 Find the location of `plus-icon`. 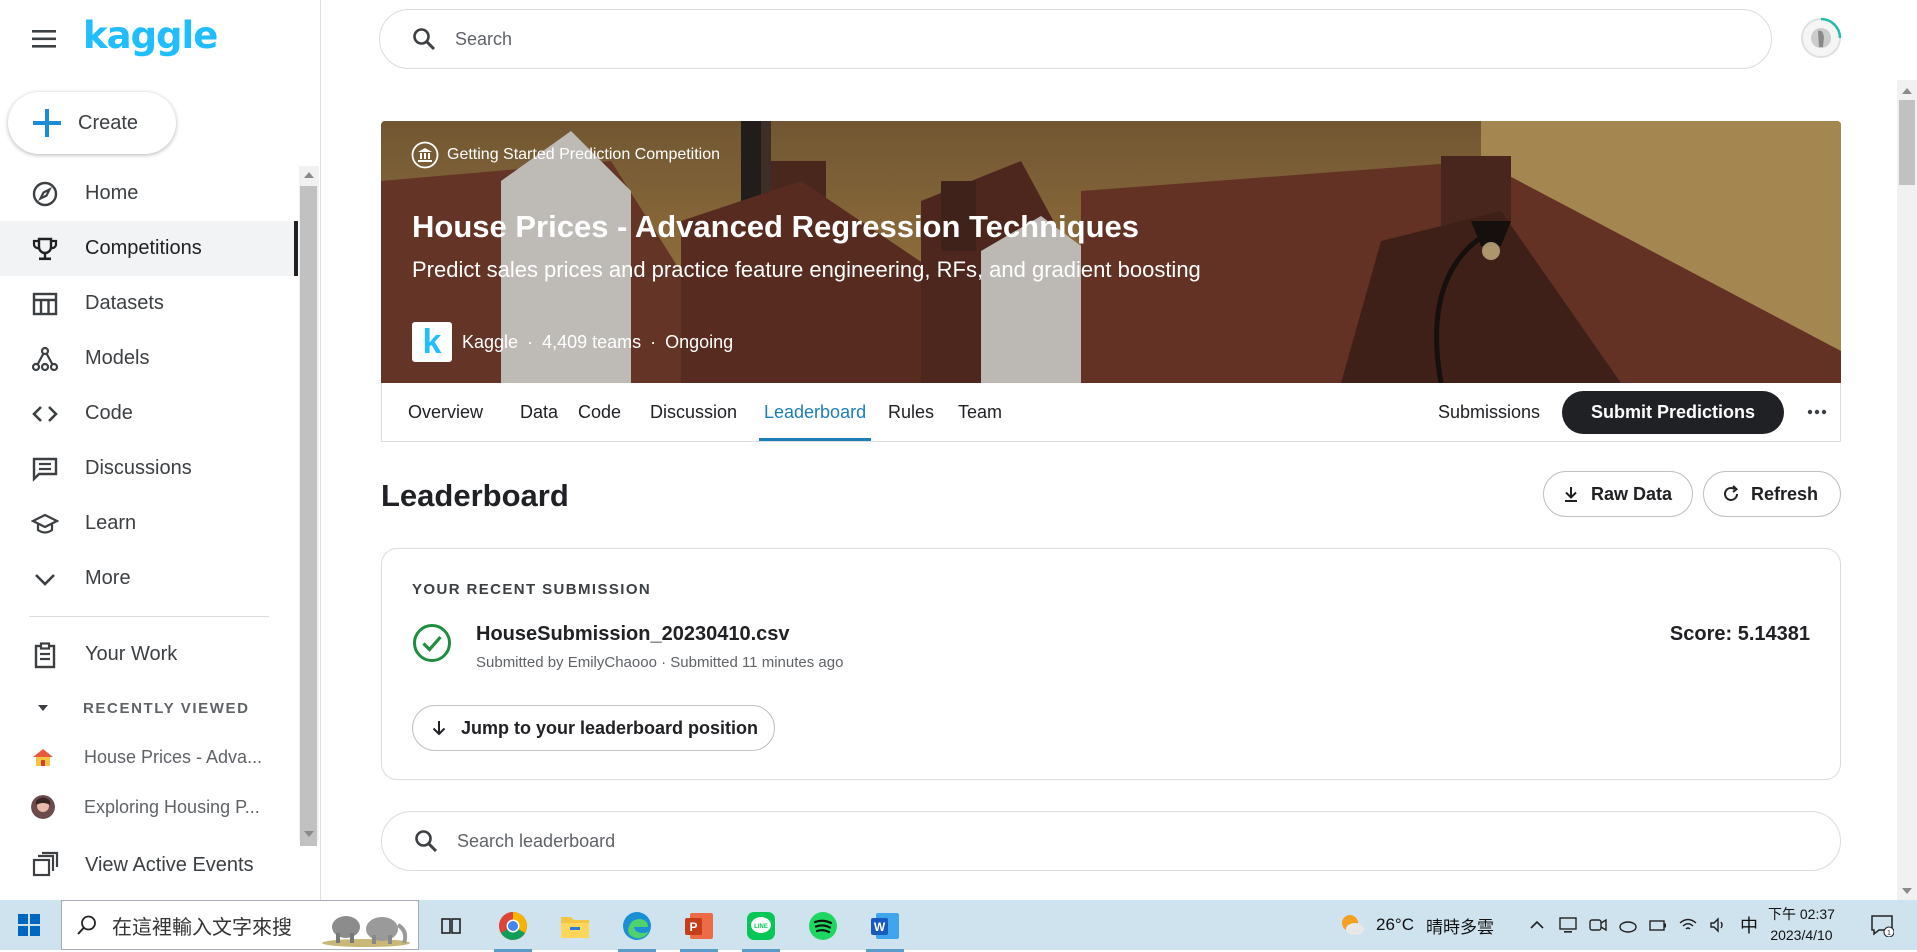

plus-icon is located at coordinates (47, 123).